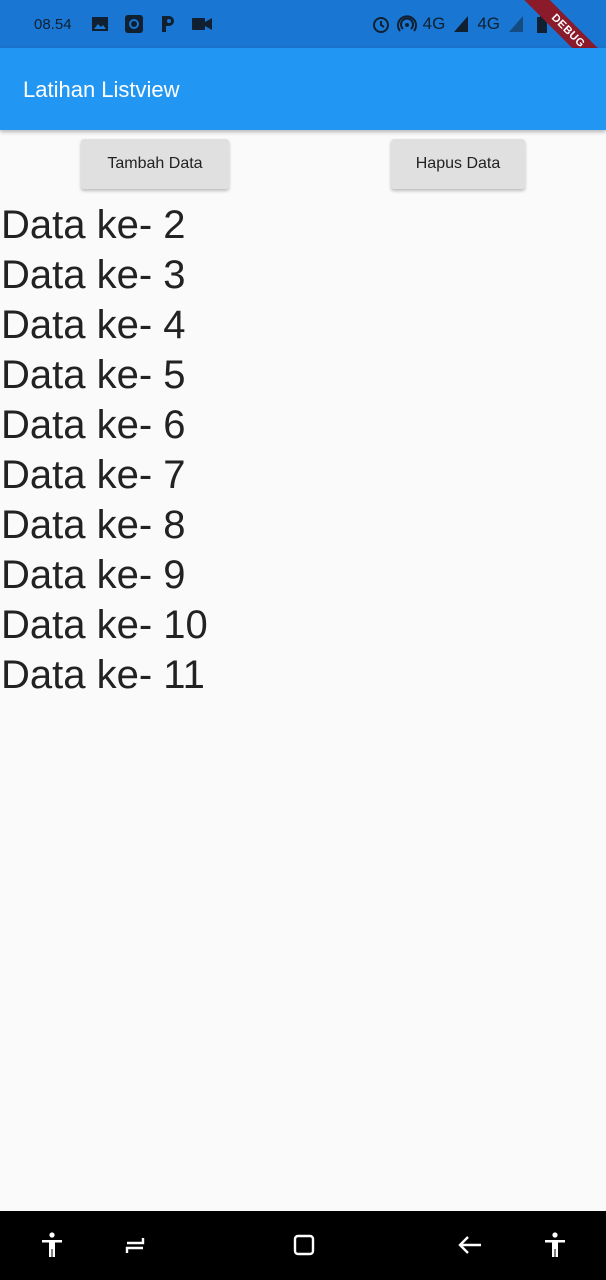 The height and width of the screenshot is (1280, 606). What do you see at coordinates (93, 375) in the screenshot?
I see `list-item: Data ke- 5` at bounding box center [93, 375].